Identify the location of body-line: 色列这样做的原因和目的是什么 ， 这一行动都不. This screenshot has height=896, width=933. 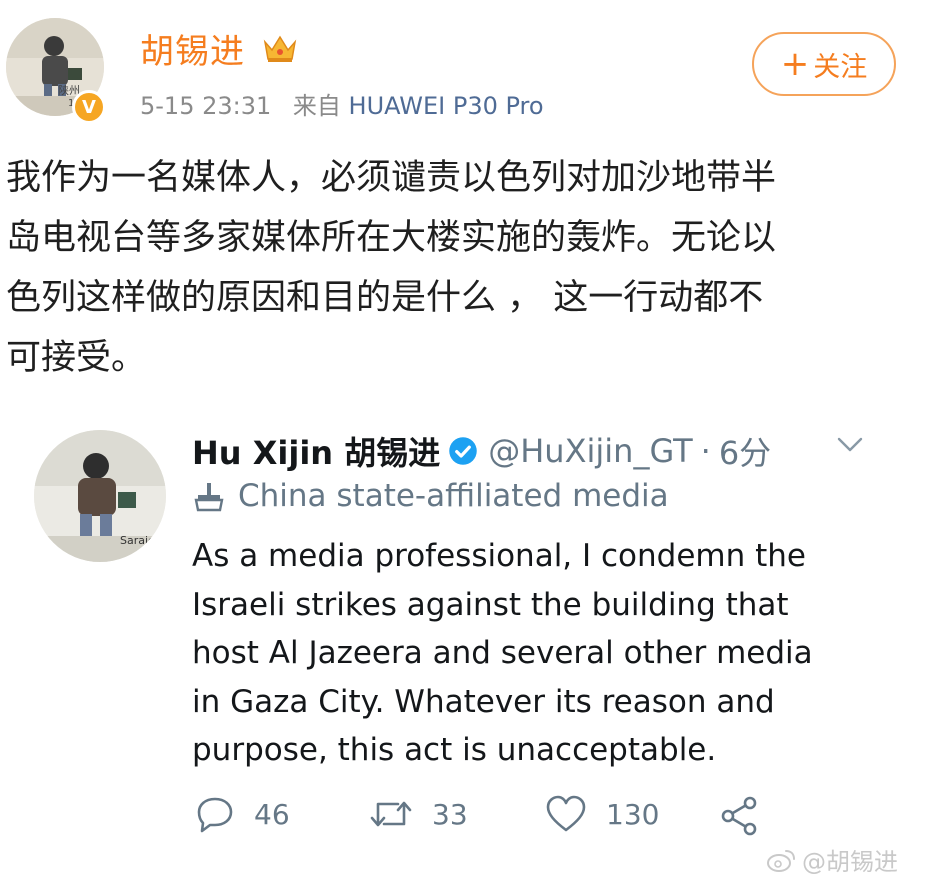
(385, 298).